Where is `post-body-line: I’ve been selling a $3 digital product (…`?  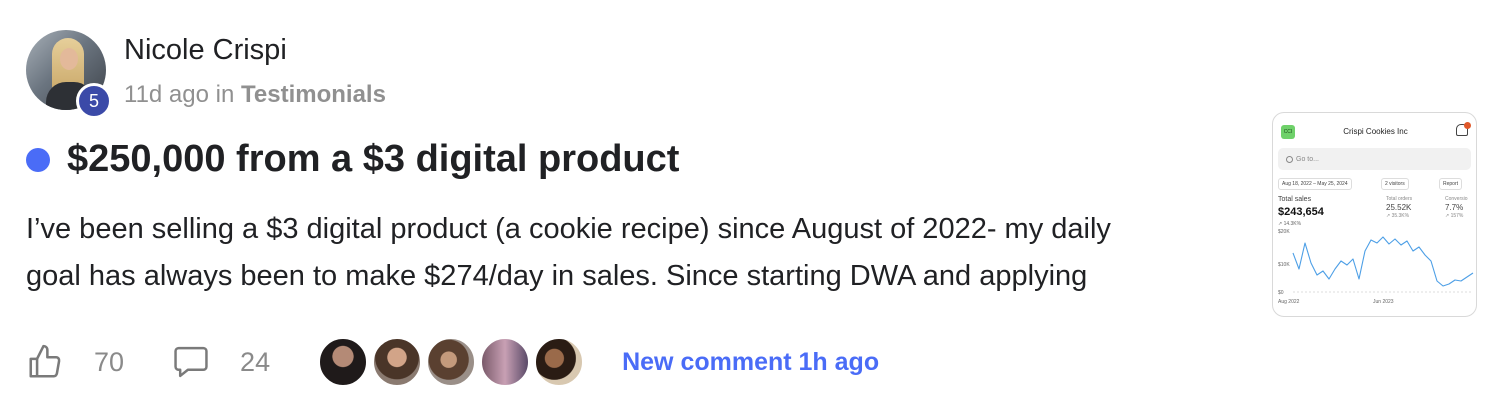
post-body-line: I’ve been selling a $3 digital product (… is located at coordinates (568, 229).